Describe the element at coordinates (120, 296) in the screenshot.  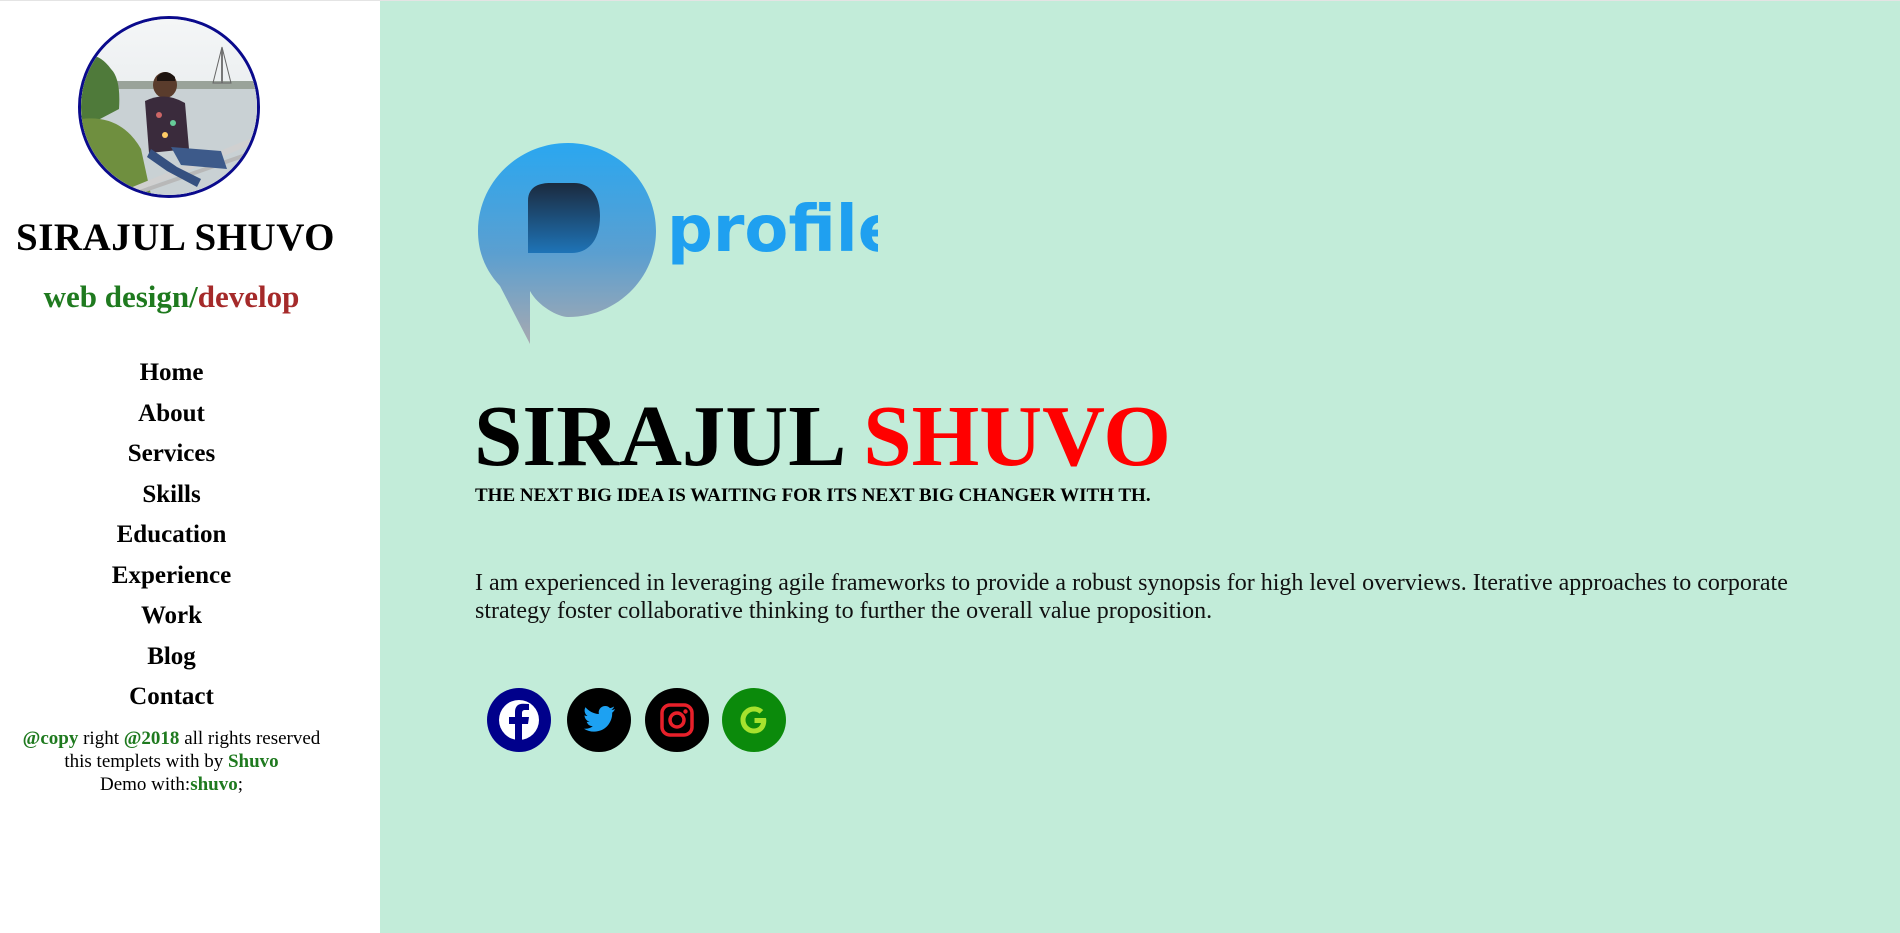
I see `role-design: web design/` at that location.